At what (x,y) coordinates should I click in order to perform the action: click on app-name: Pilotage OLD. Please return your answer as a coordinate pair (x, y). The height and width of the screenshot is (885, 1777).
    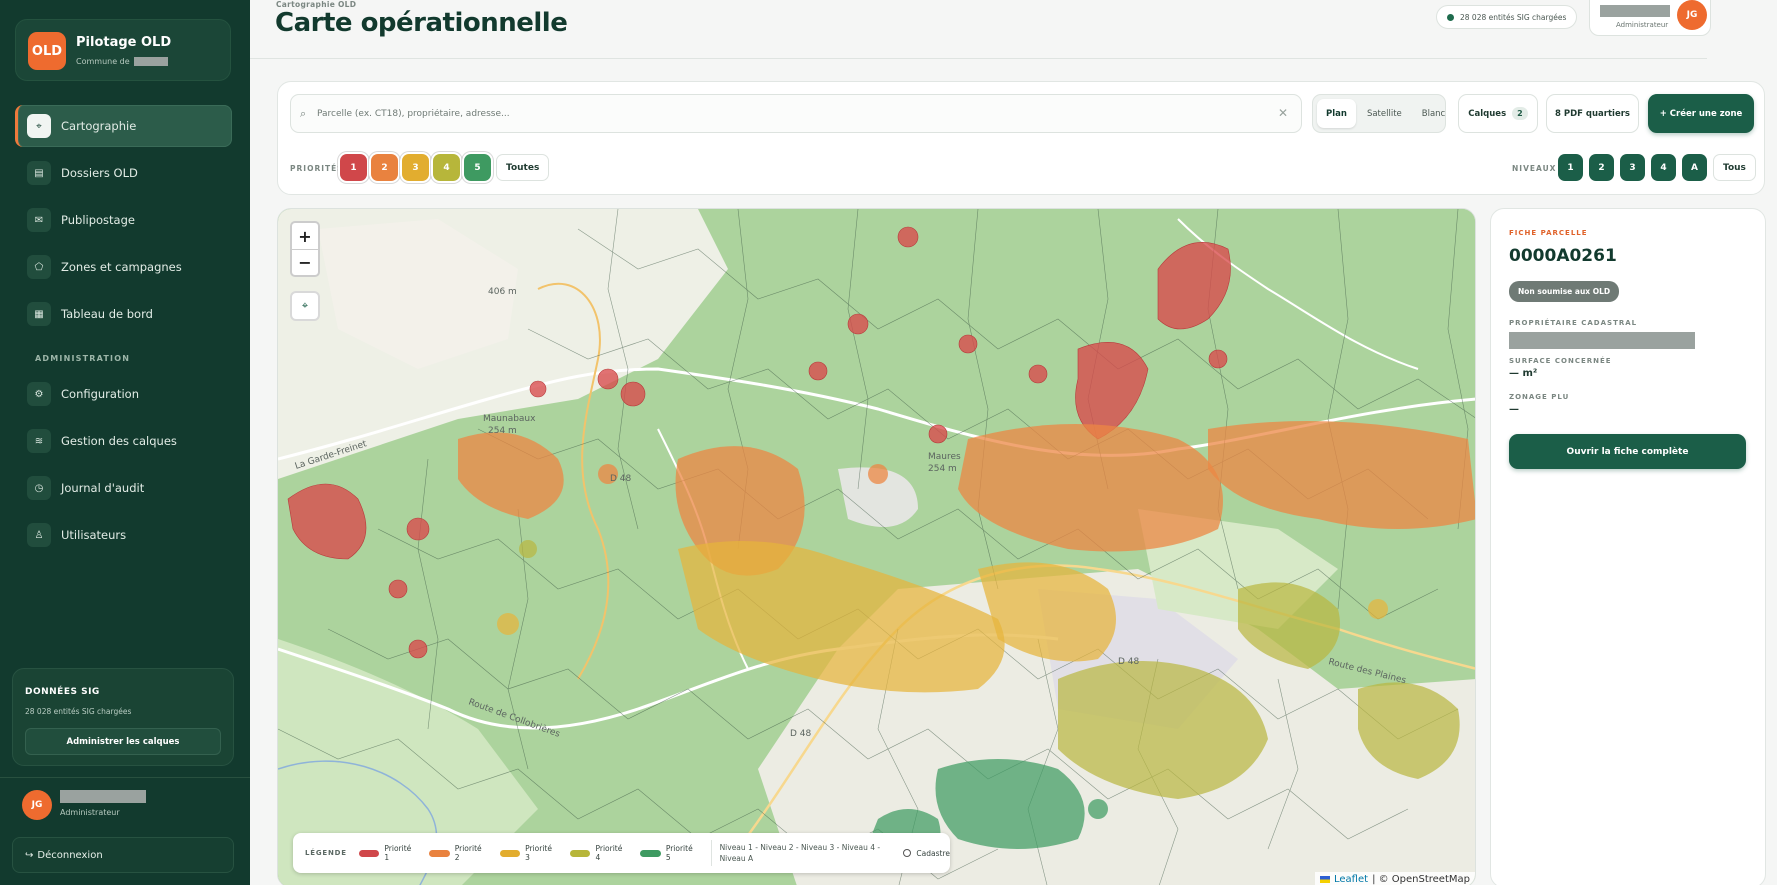
    Looking at the image, I should click on (124, 42).